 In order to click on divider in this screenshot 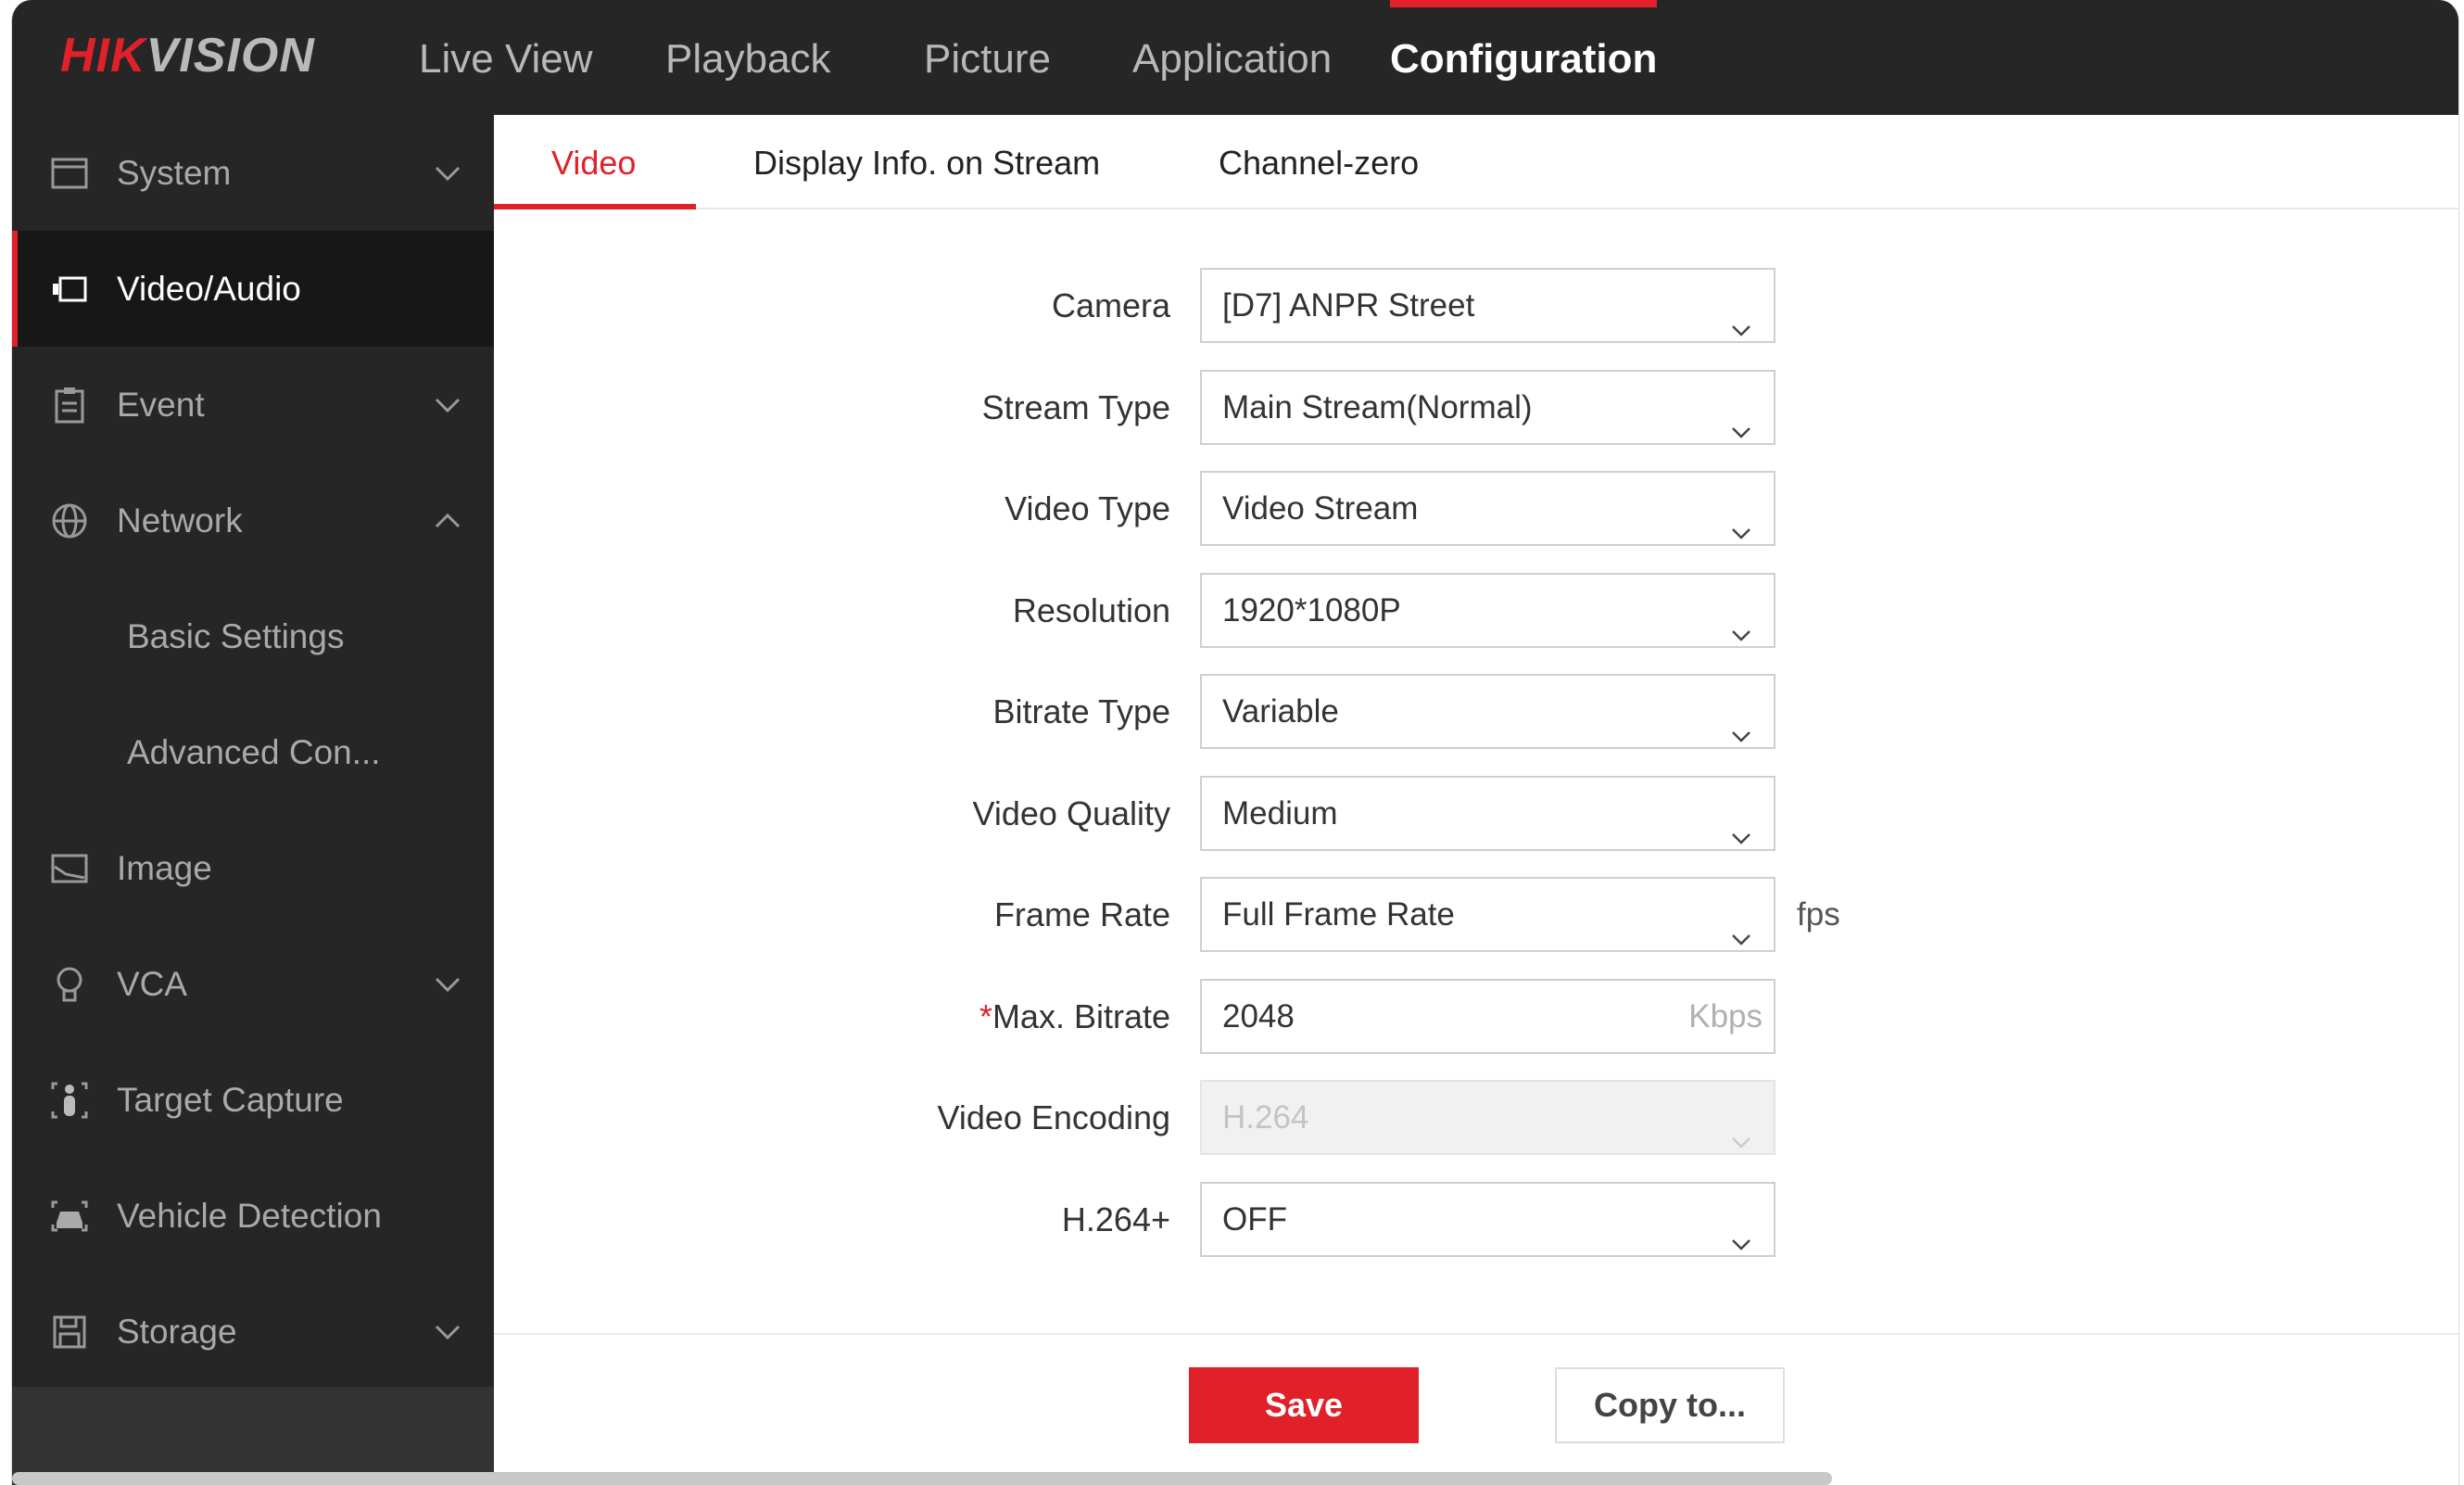, I will do `click(1476, 1334)`.